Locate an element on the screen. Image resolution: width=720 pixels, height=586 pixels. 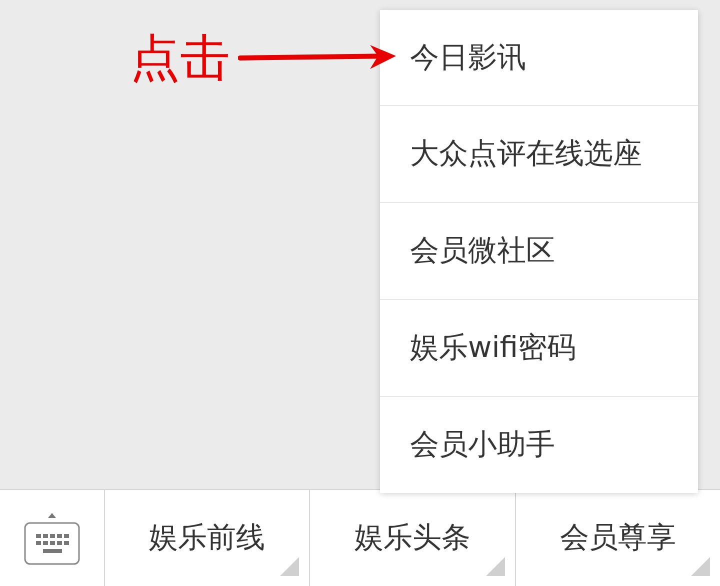
menu-item: 今日影讯 is located at coordinates (539, 57).